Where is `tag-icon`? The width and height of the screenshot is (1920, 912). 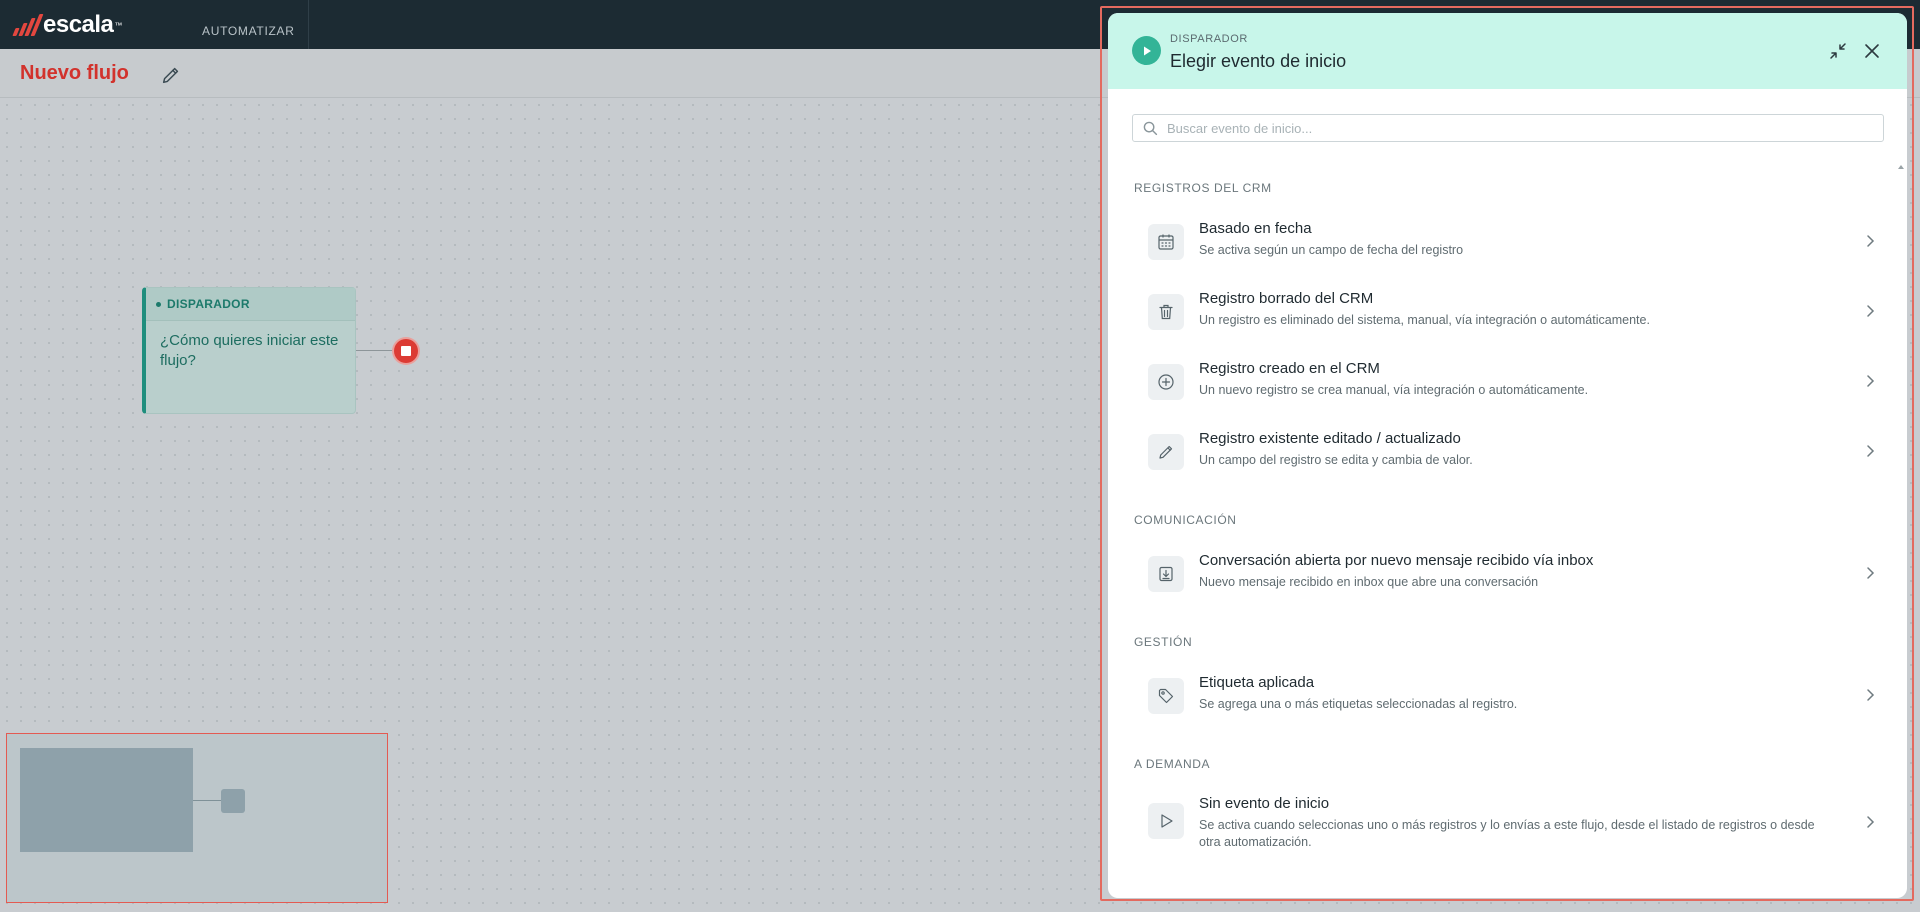 tag-icon is located at coordinates (1166, 696).